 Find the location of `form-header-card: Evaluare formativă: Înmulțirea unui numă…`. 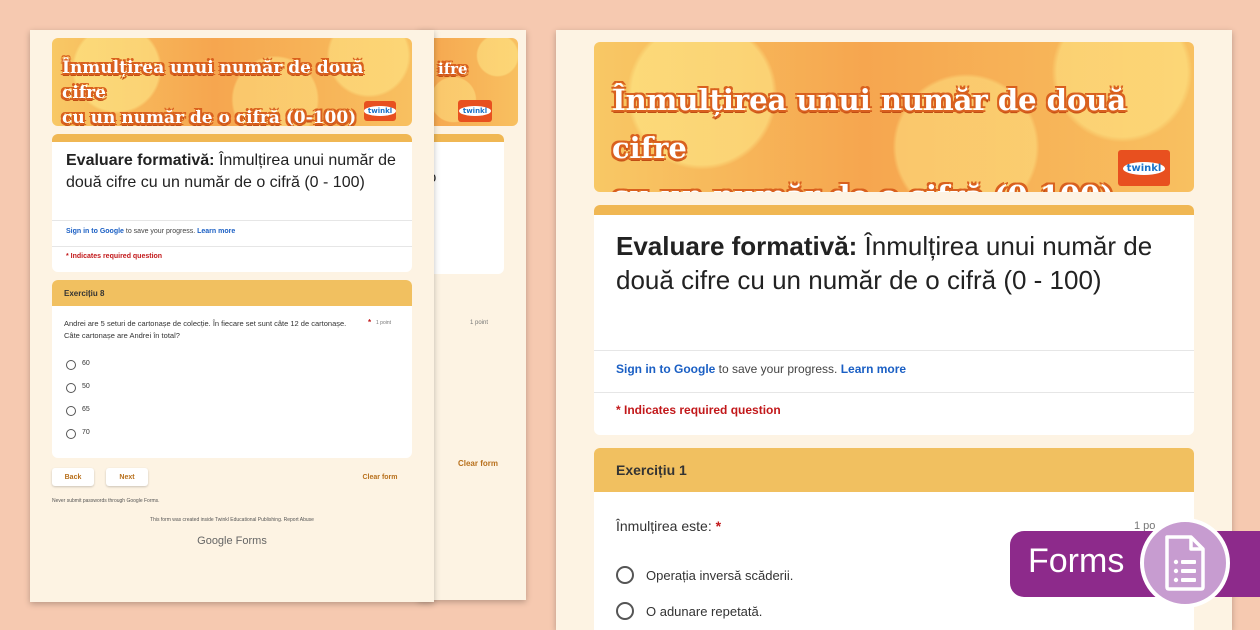

form-header-card: Evaluare formativă: Înmulțirea unui numă… is located at coordinates (232, 203).